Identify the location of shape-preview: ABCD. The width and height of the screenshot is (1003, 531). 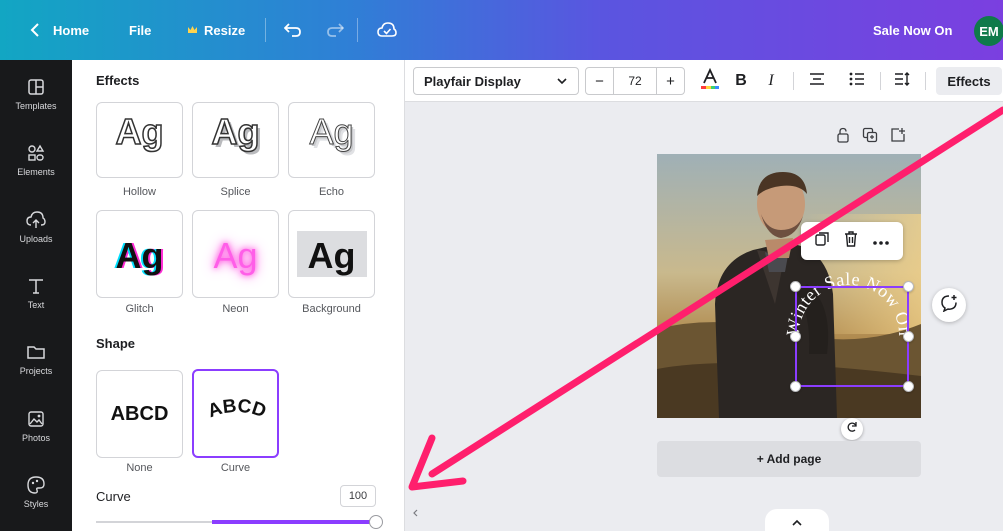
(139, 414).